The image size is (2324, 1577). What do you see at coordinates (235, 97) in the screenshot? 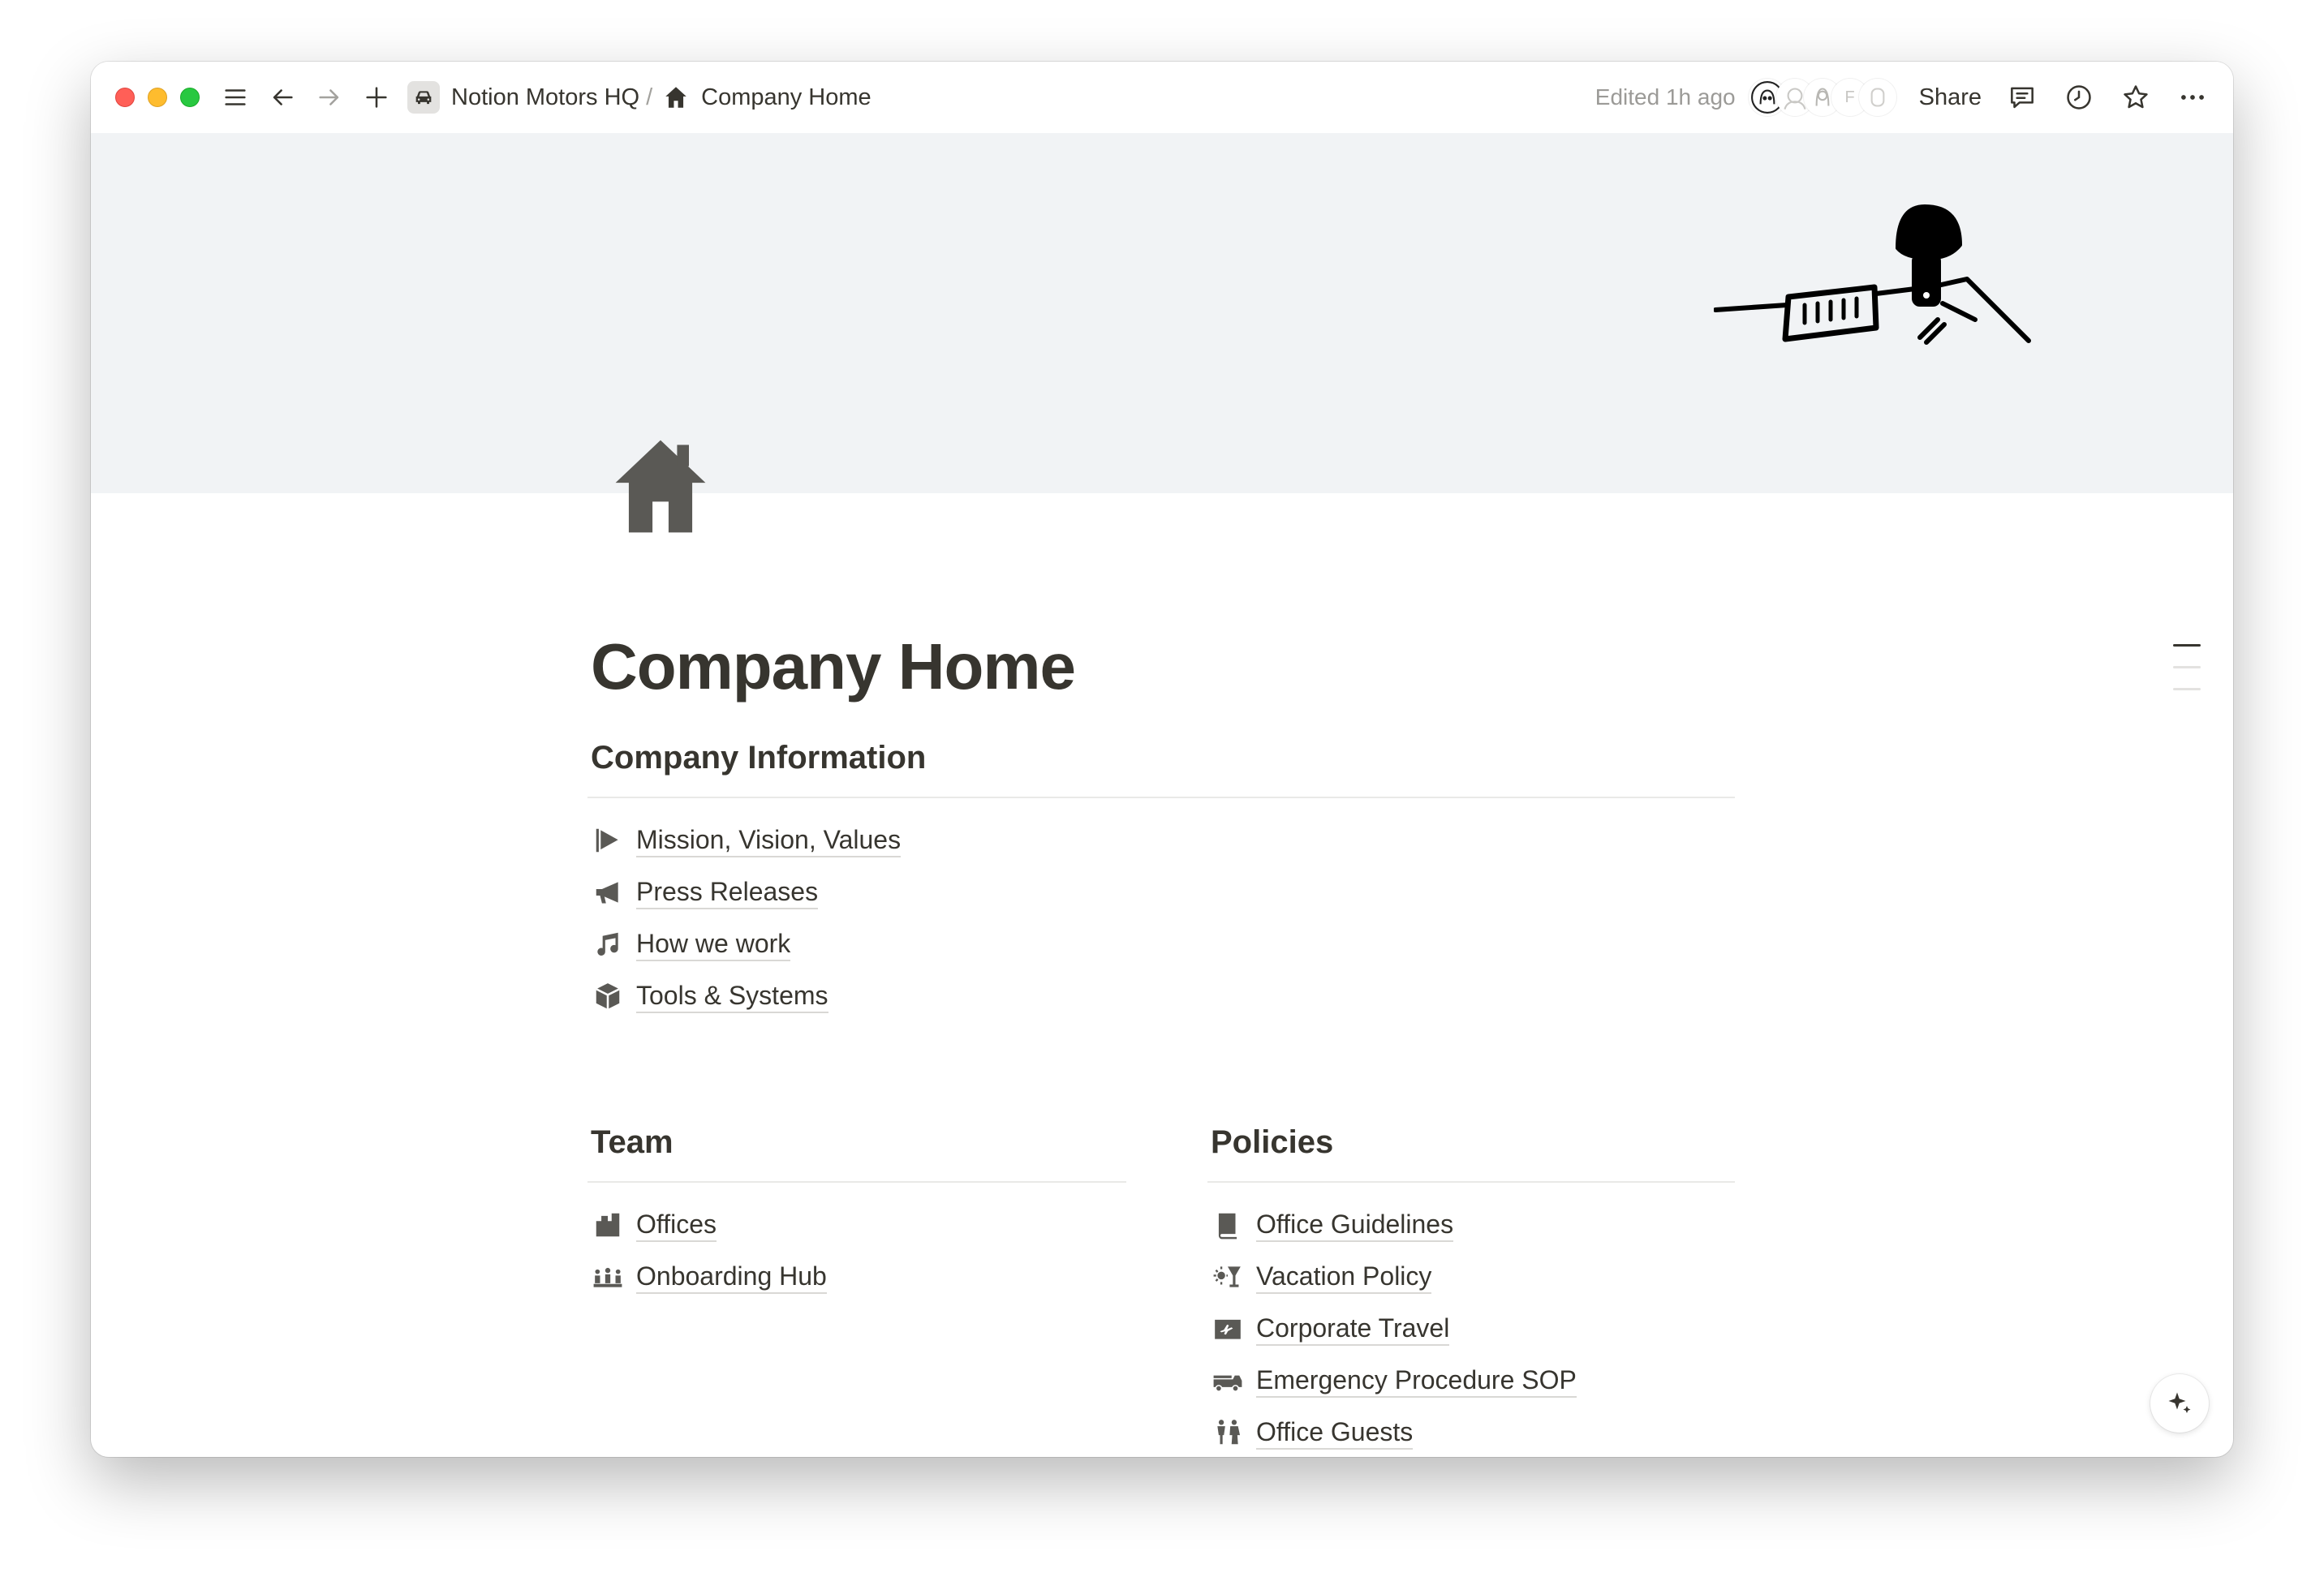
I see `sidebar-menu-icon` at bounding box center [235, 97].